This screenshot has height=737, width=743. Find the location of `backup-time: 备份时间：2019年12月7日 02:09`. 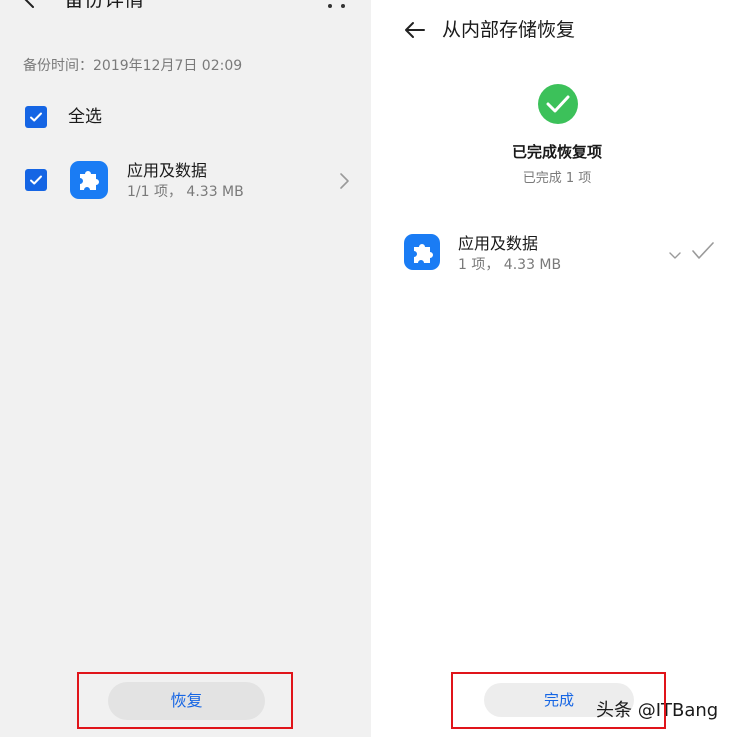

backup-time: 备份时间：2019年12月7日 02:09 is located at coordinates (133, 66).